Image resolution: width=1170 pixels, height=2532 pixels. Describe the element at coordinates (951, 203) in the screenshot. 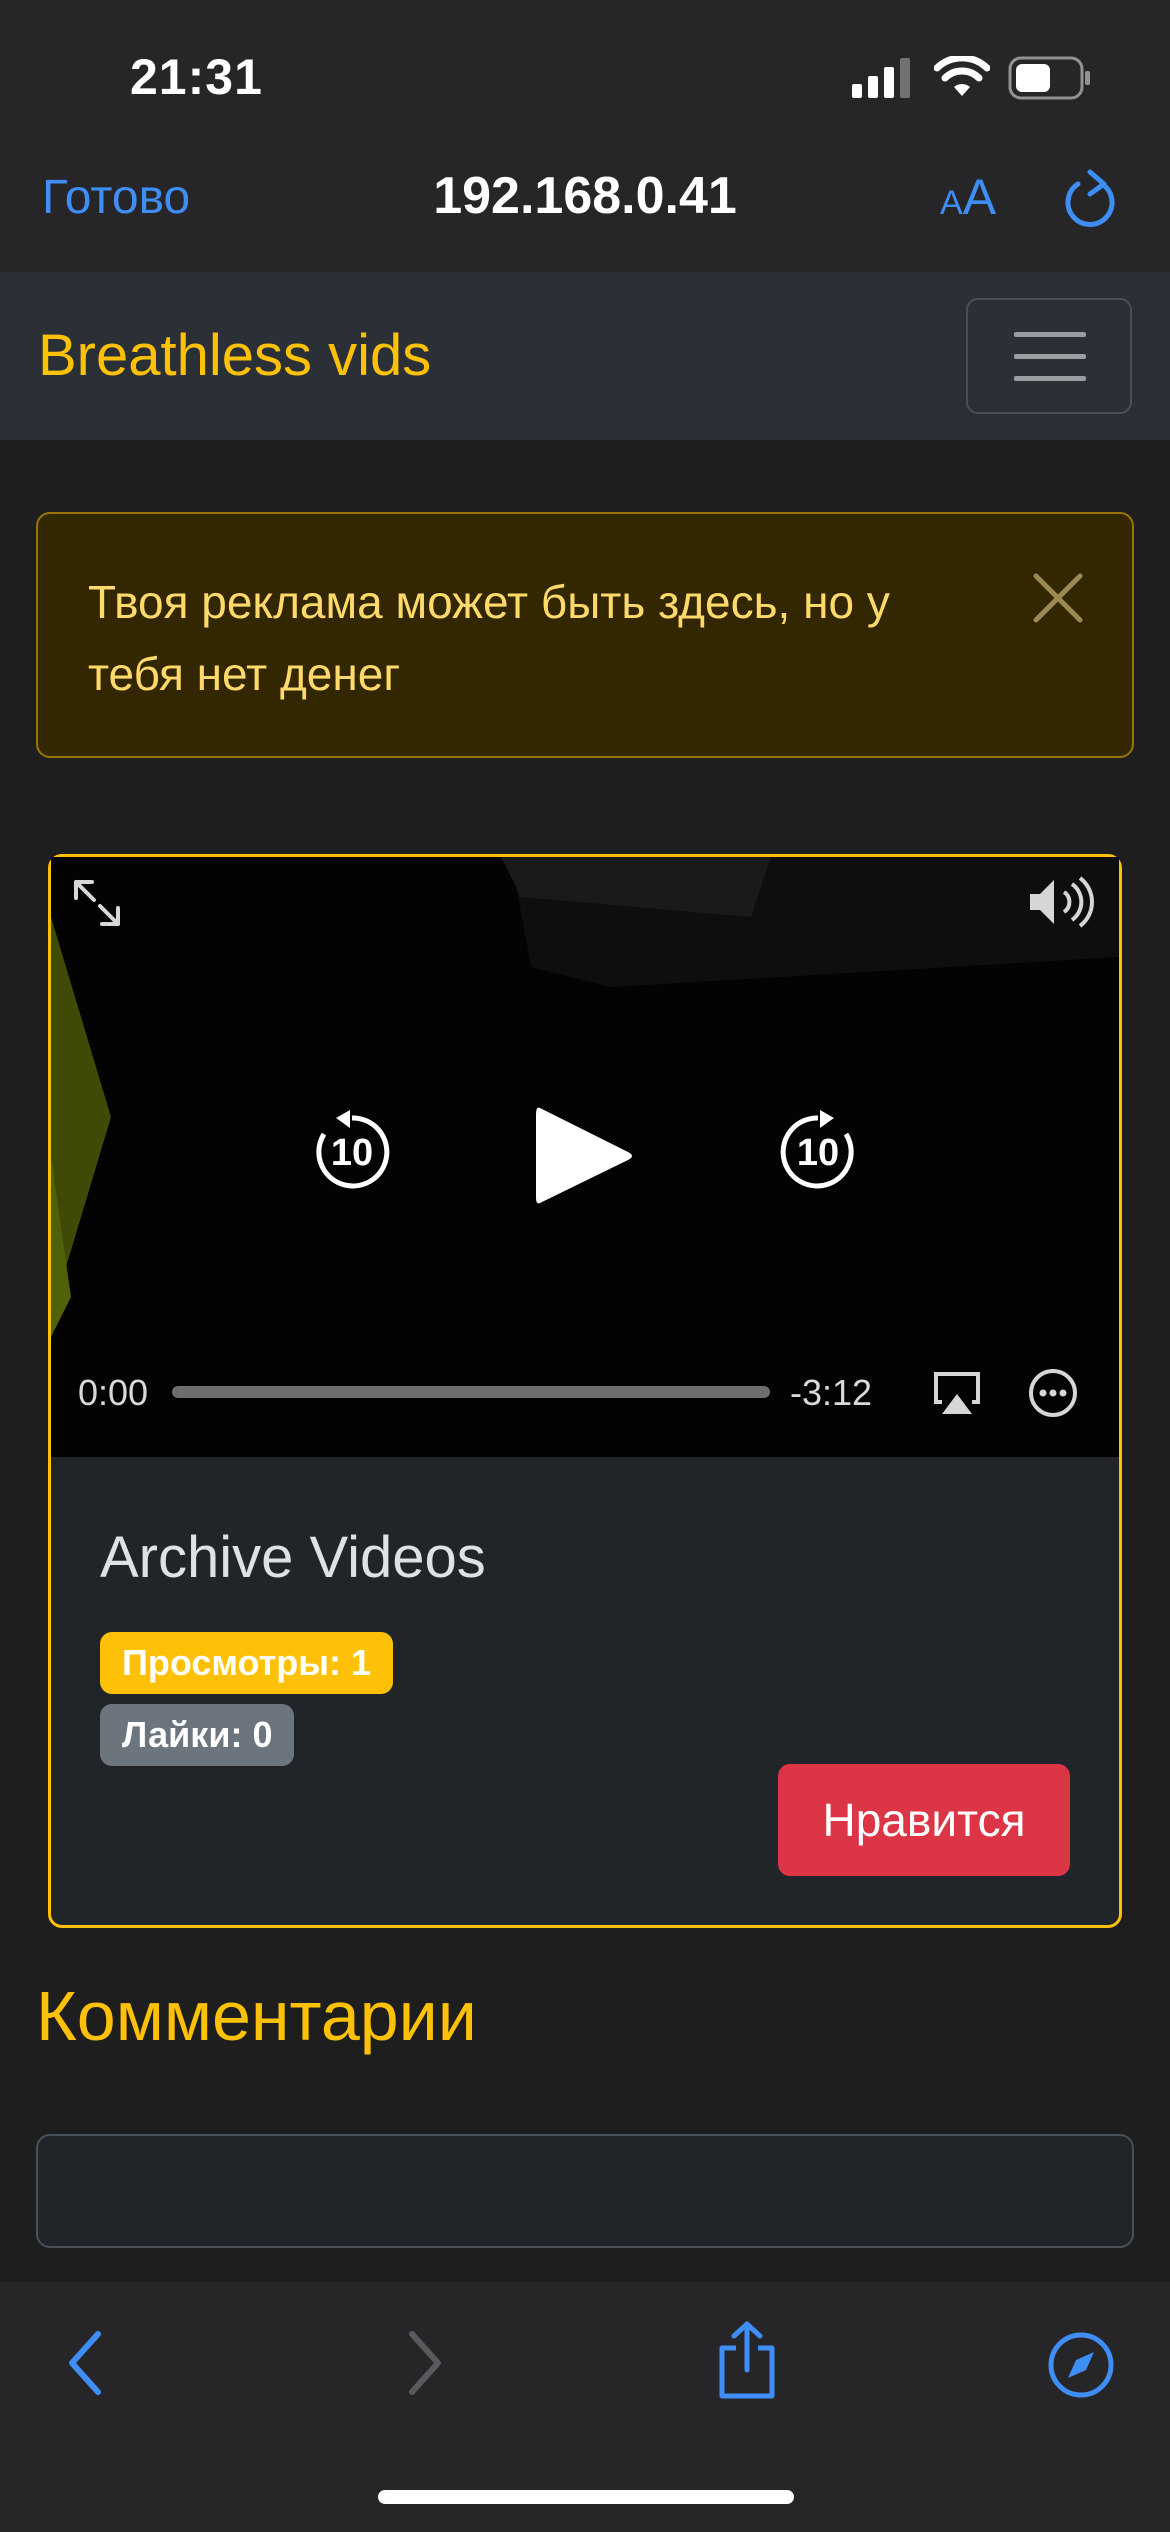

I see `text-size-small-label: A` at that location.